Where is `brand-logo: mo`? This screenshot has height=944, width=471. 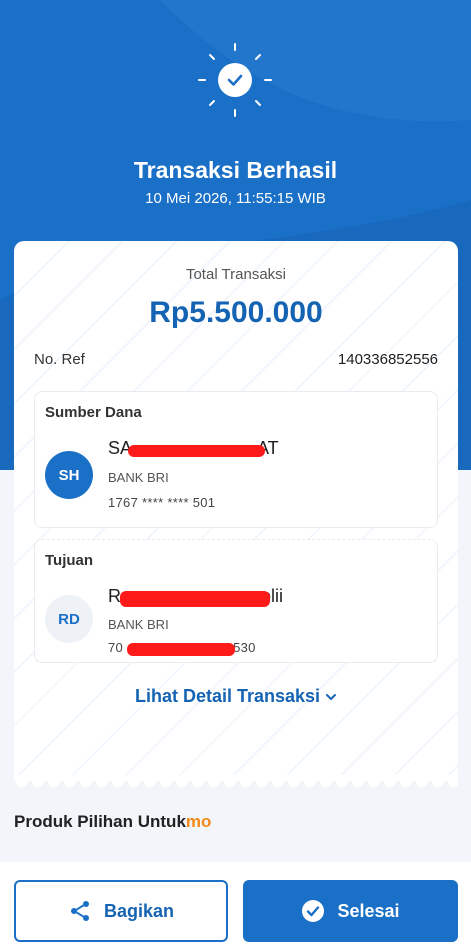 brand-logo: mo is located at coordinates (198, 821).